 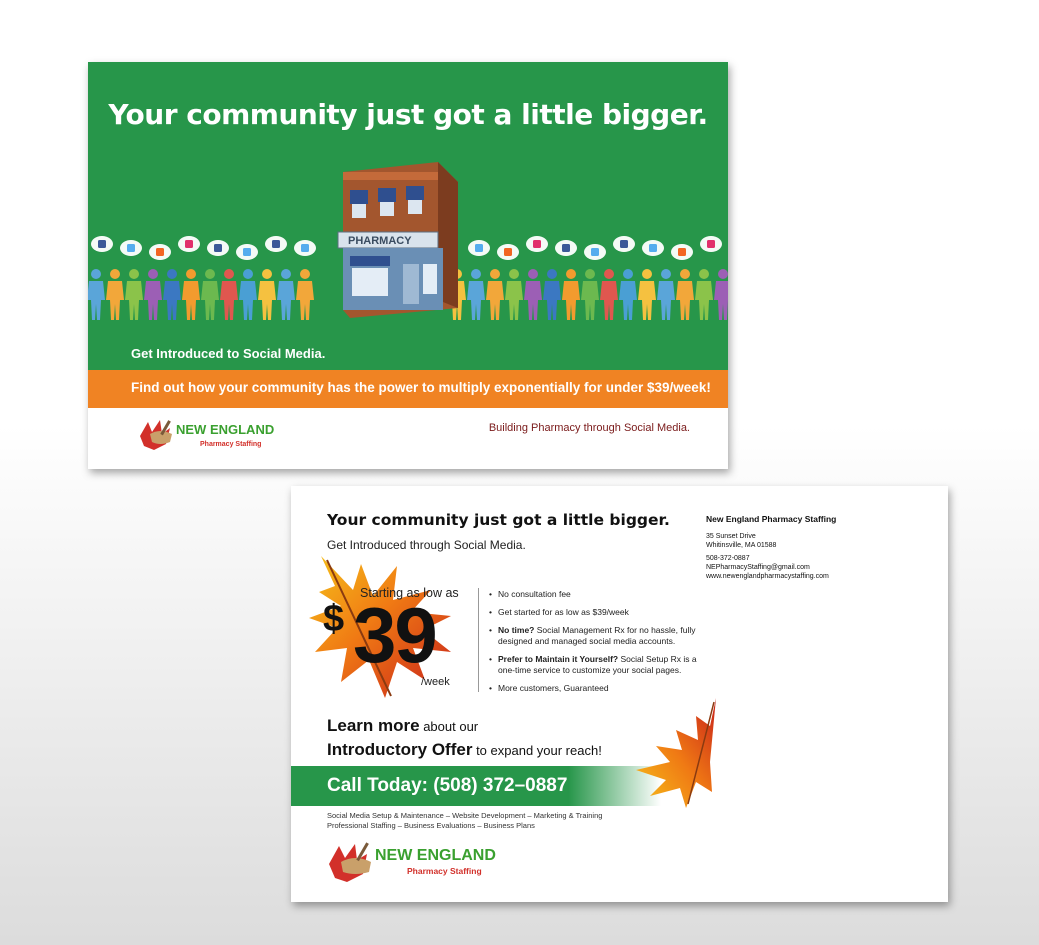 What do you see at coordinates (771, 519) in the screenshot?
I see `address-name: New England Pharmacy Staffing` at bounding box center [771, 519].